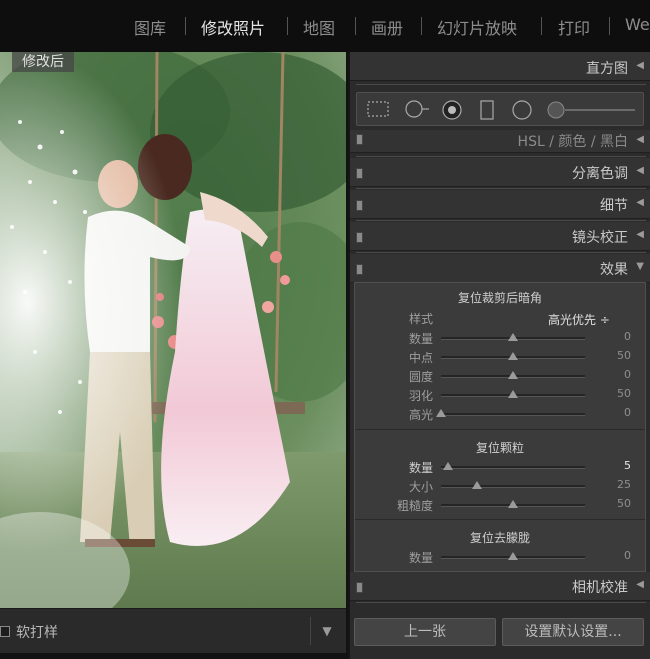  What do you see at coordinates (420, 415) in the screenshot?
I see `slider-label: 高光` at bounding box center [420, 415].